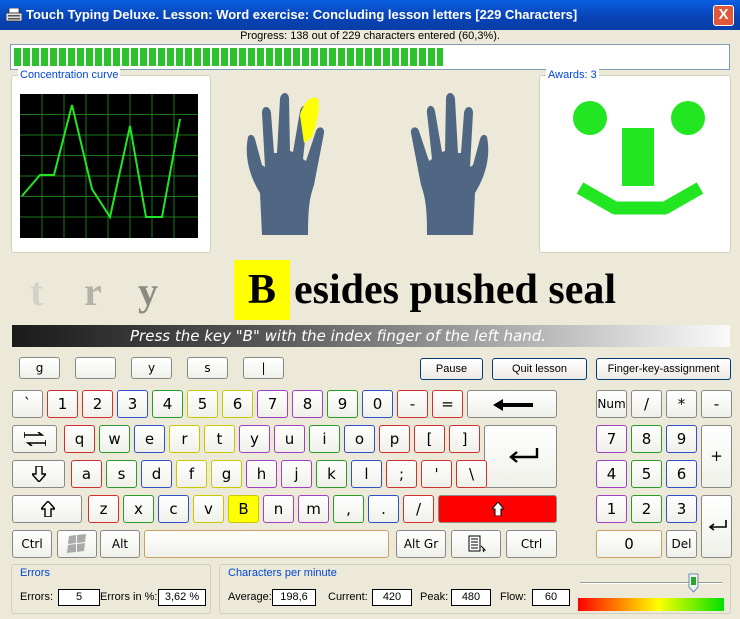 Image resolution: width=740 pixels, height=619 pixels. I want to click on key-o: o, so click(359, 439).